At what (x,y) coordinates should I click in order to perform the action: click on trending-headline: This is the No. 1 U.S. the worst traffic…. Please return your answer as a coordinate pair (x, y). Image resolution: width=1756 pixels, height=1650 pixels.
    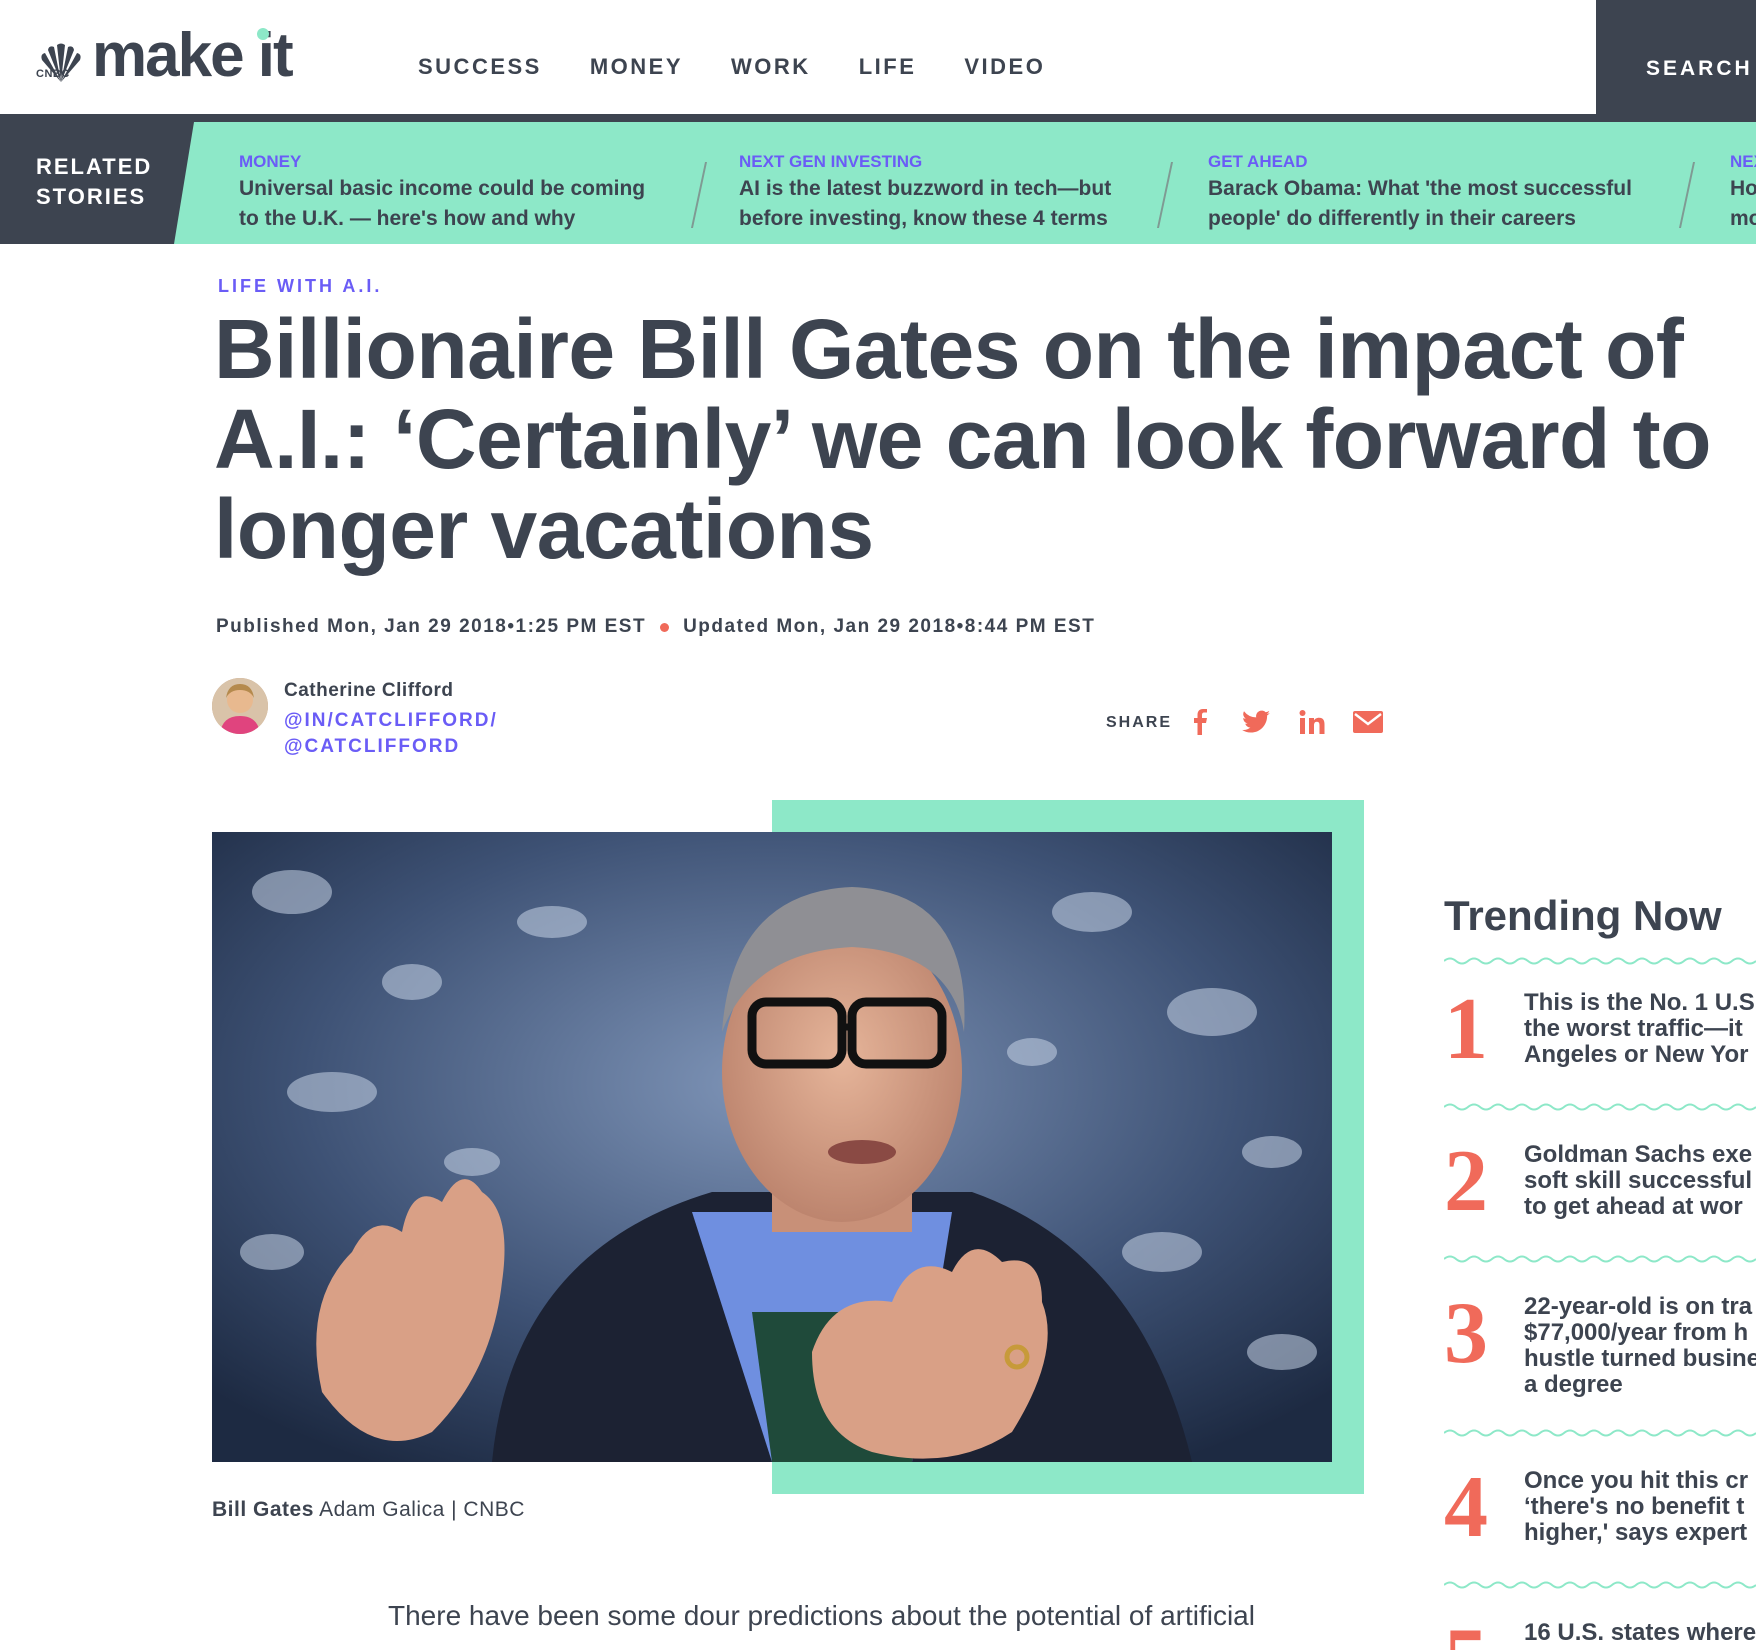
    Looking at the image, I should click on (1640, 1029).